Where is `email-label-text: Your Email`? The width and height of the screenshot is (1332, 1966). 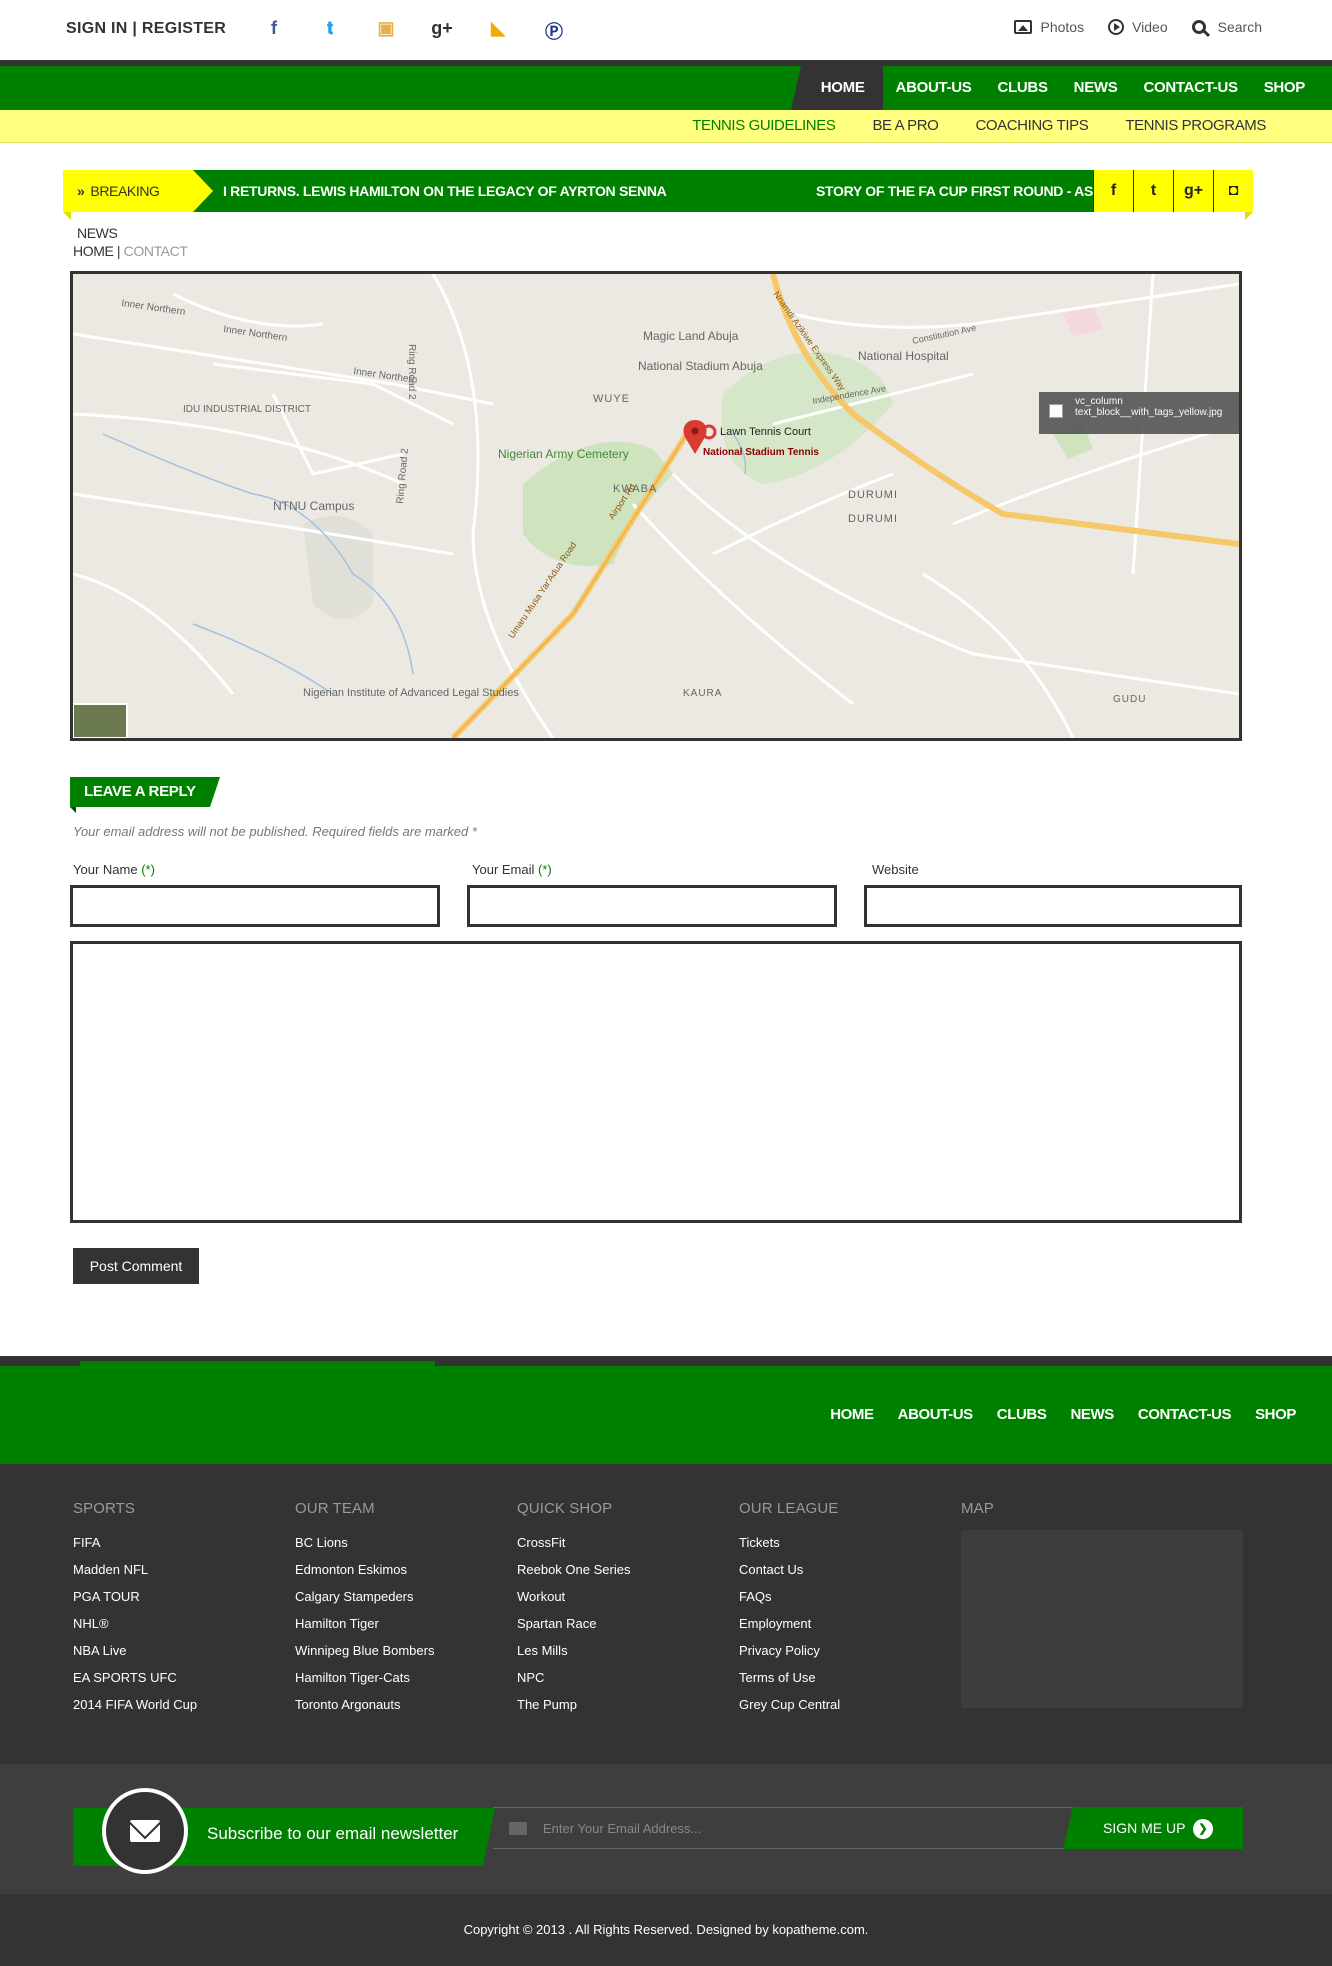 email-label-text: Your Email is located at coordinates (503, 869).